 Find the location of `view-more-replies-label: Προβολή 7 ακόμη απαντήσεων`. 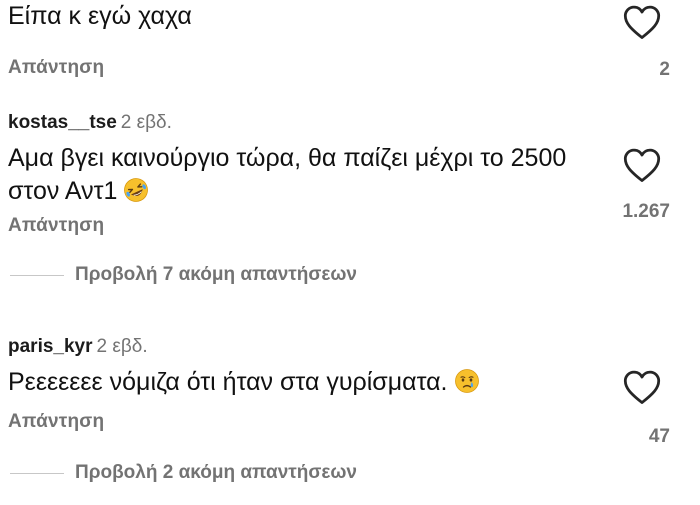

view-more-replies-label: Προβολή 7 ακόμη απαντήσεων is located at coordinates (216, 274).